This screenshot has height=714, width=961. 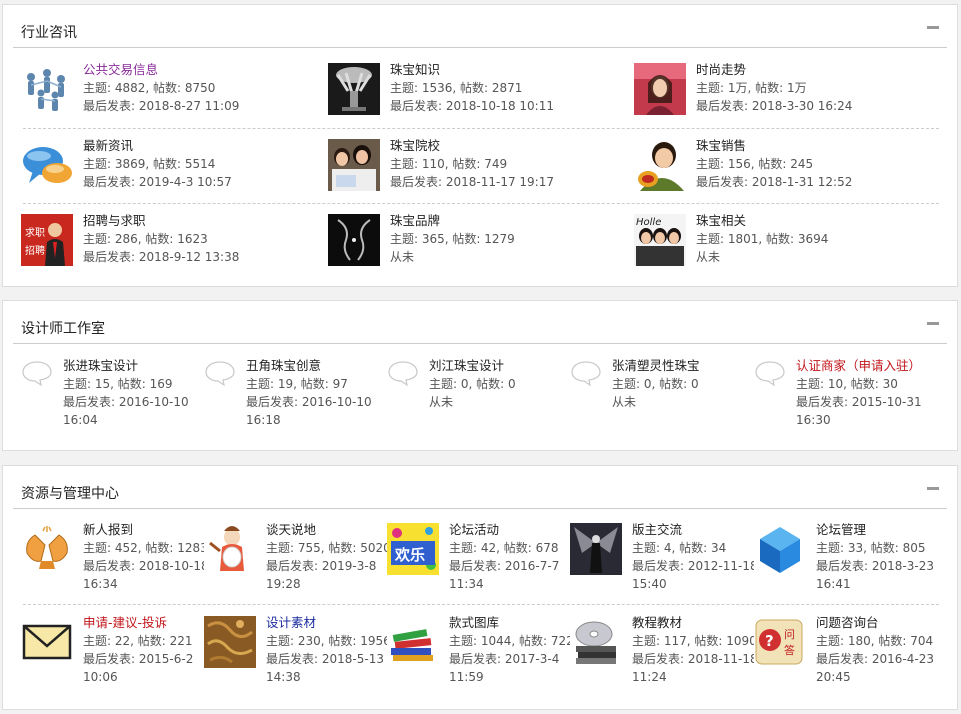 I want to click on forum-title-link: 张清塑灵性珠宝, so click(x=656, y=366).